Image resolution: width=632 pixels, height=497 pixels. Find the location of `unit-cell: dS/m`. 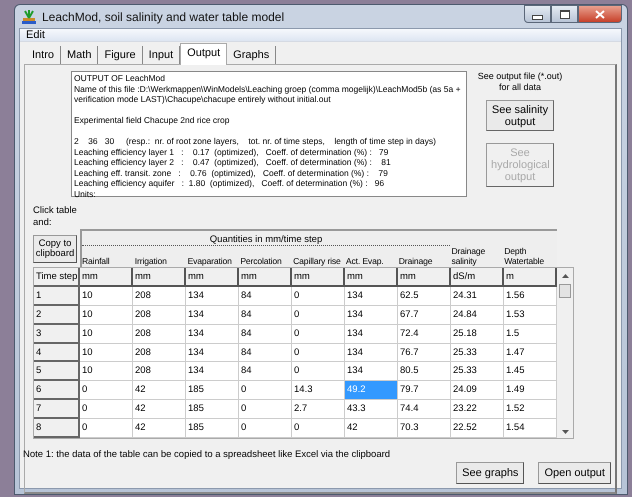

unit-cell: dS/m is located at coordinates (477, 277).